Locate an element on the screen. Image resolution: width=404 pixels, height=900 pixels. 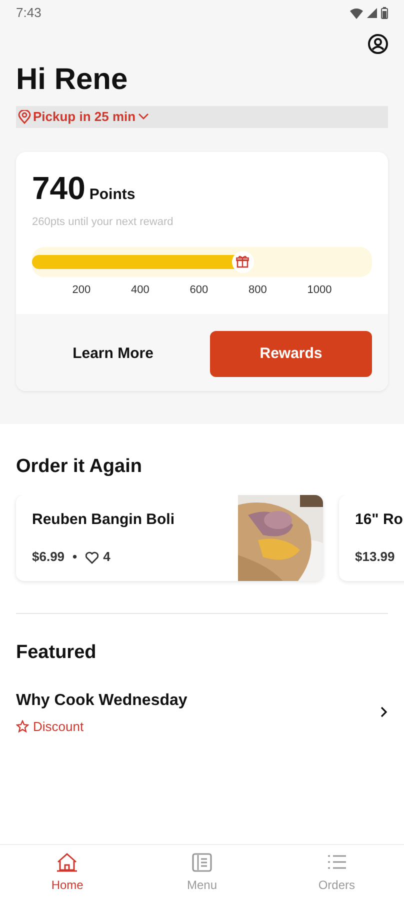
home-icon is located at coordinates (67, 862).